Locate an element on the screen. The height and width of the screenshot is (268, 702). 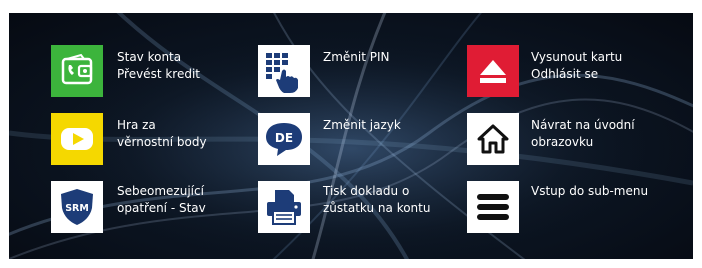
self-restriction-button: SRM is located at coordinates (77, 207).